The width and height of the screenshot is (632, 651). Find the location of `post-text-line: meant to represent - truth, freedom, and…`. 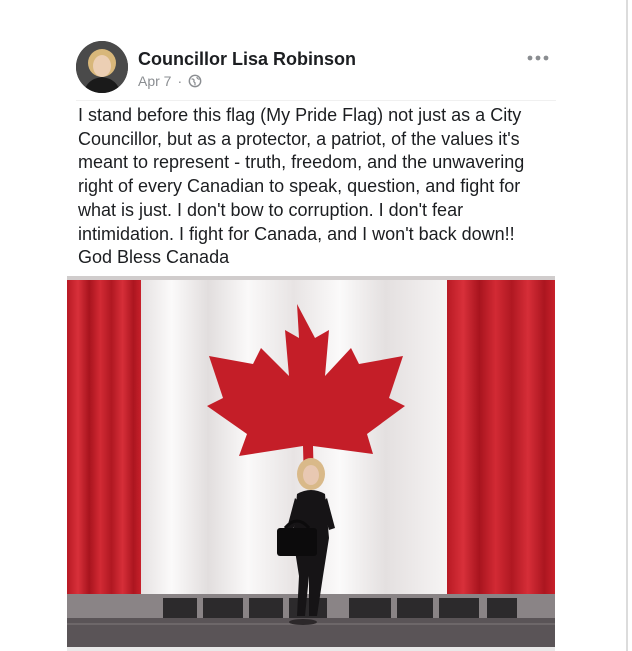

post-text-line: meant to represent - truth, freedom, and… is located at coordinates (301, 162).